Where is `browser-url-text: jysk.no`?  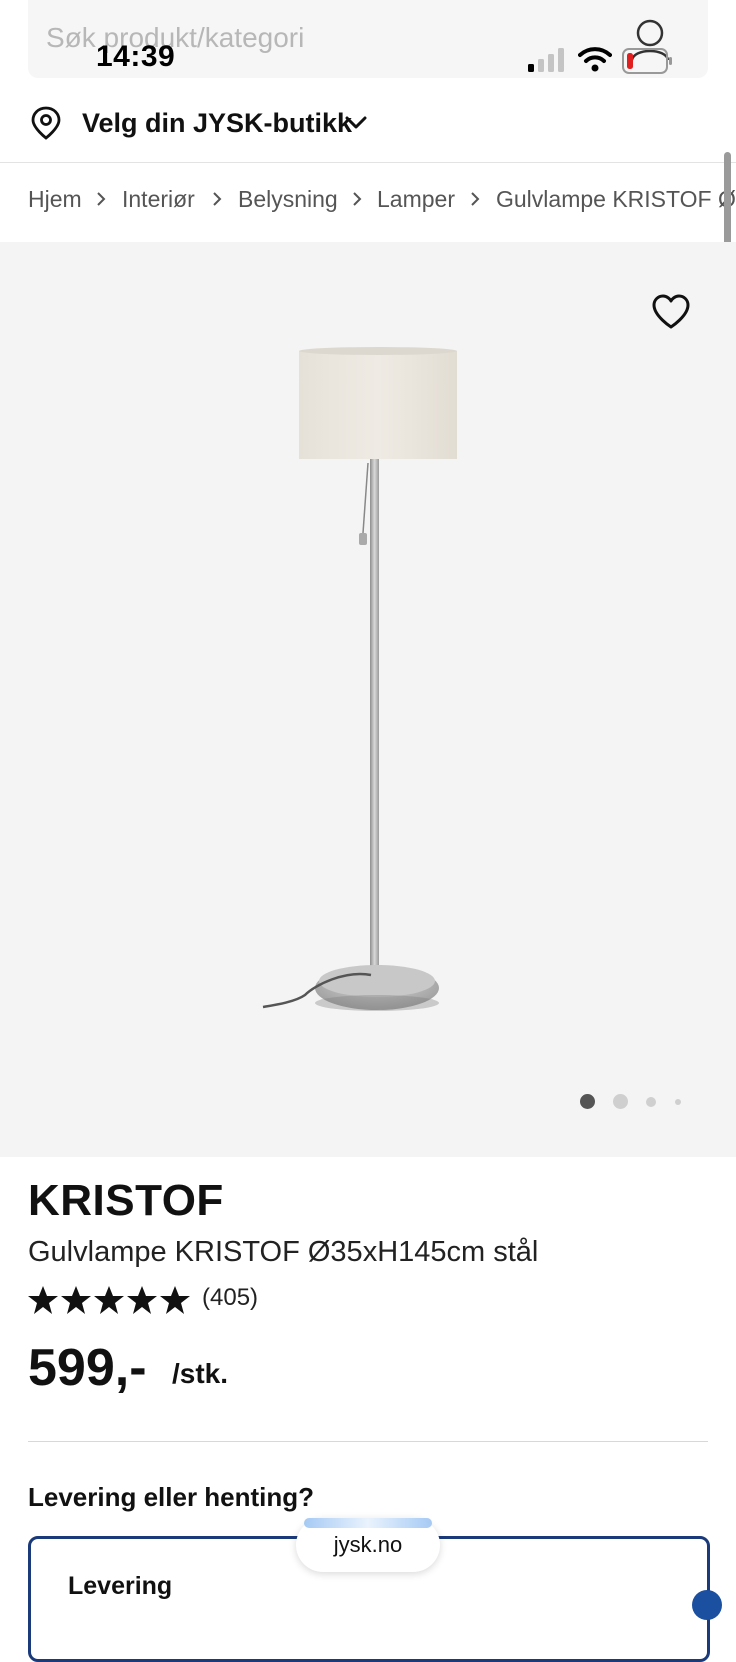
browser-url-text: jysk.no is located at coordinates (368, 1544).